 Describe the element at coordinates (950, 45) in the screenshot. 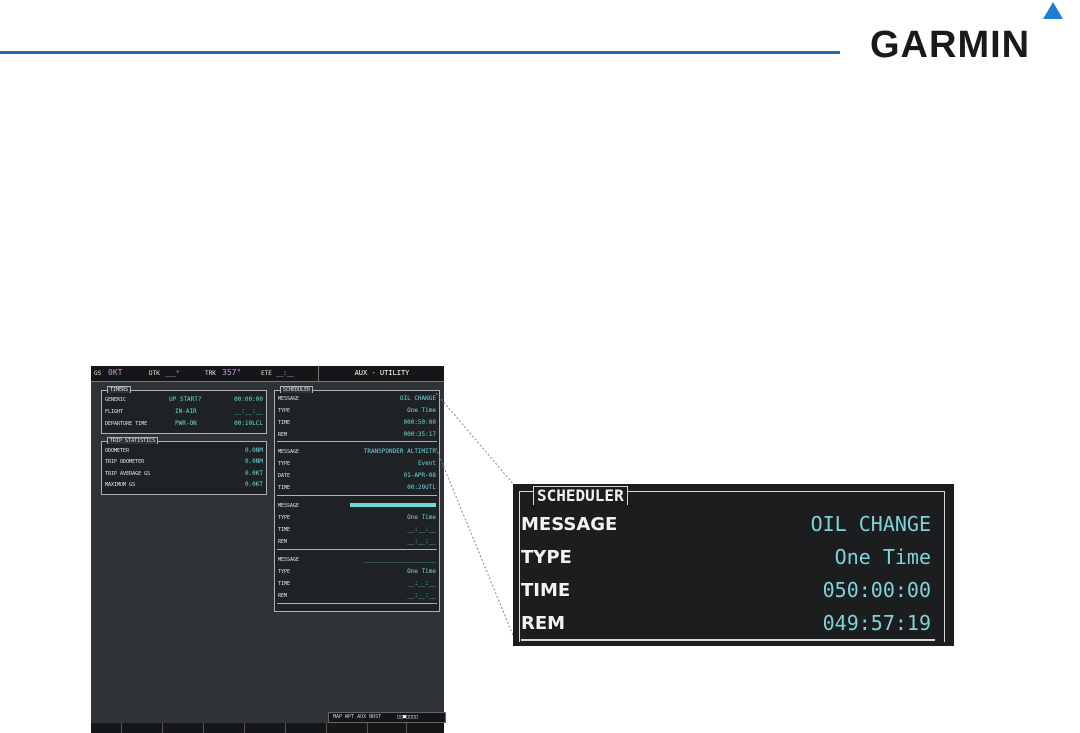

I see `garmin-logo: GARMIN` at that location.